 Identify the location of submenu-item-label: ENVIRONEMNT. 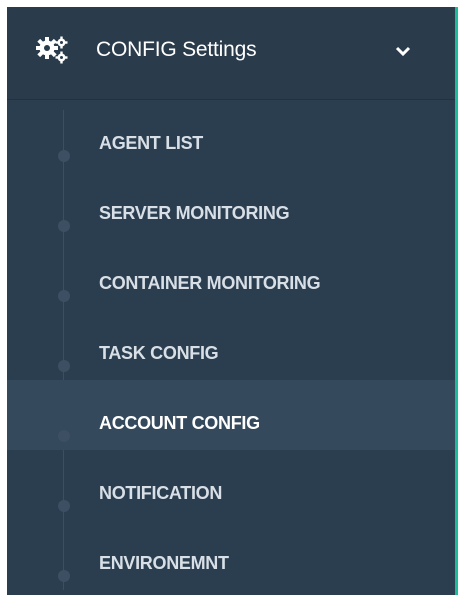
(164, 563).